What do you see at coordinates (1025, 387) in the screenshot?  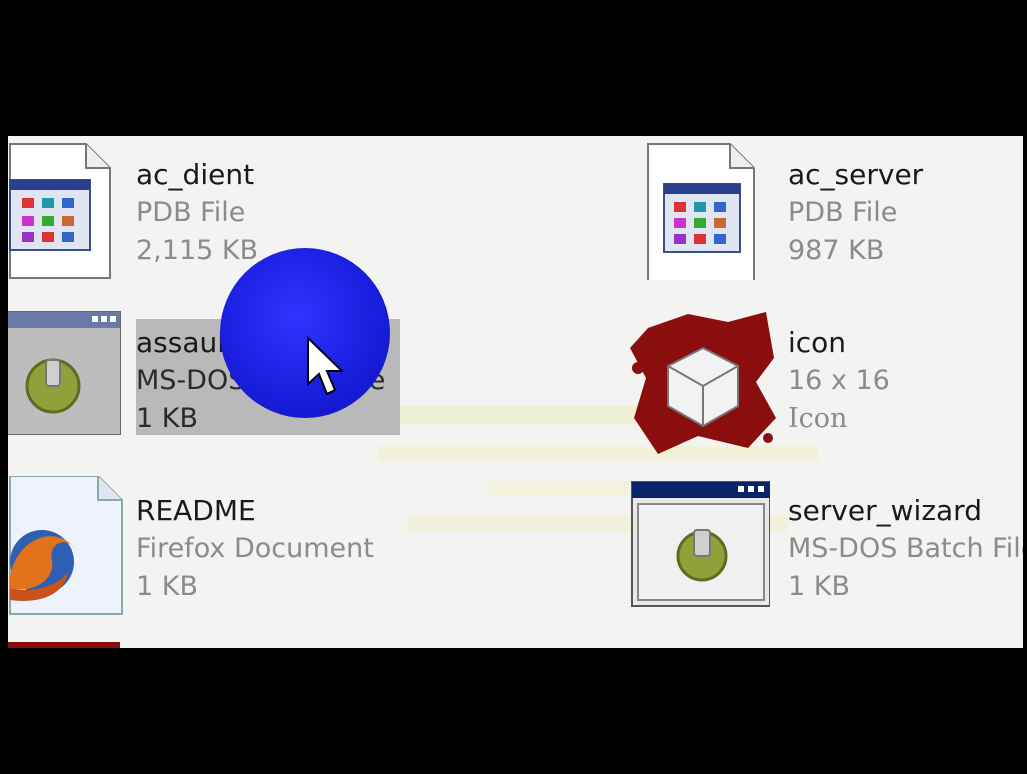 I see `video-frame-right-edge` at bounding box center [1025, 387].